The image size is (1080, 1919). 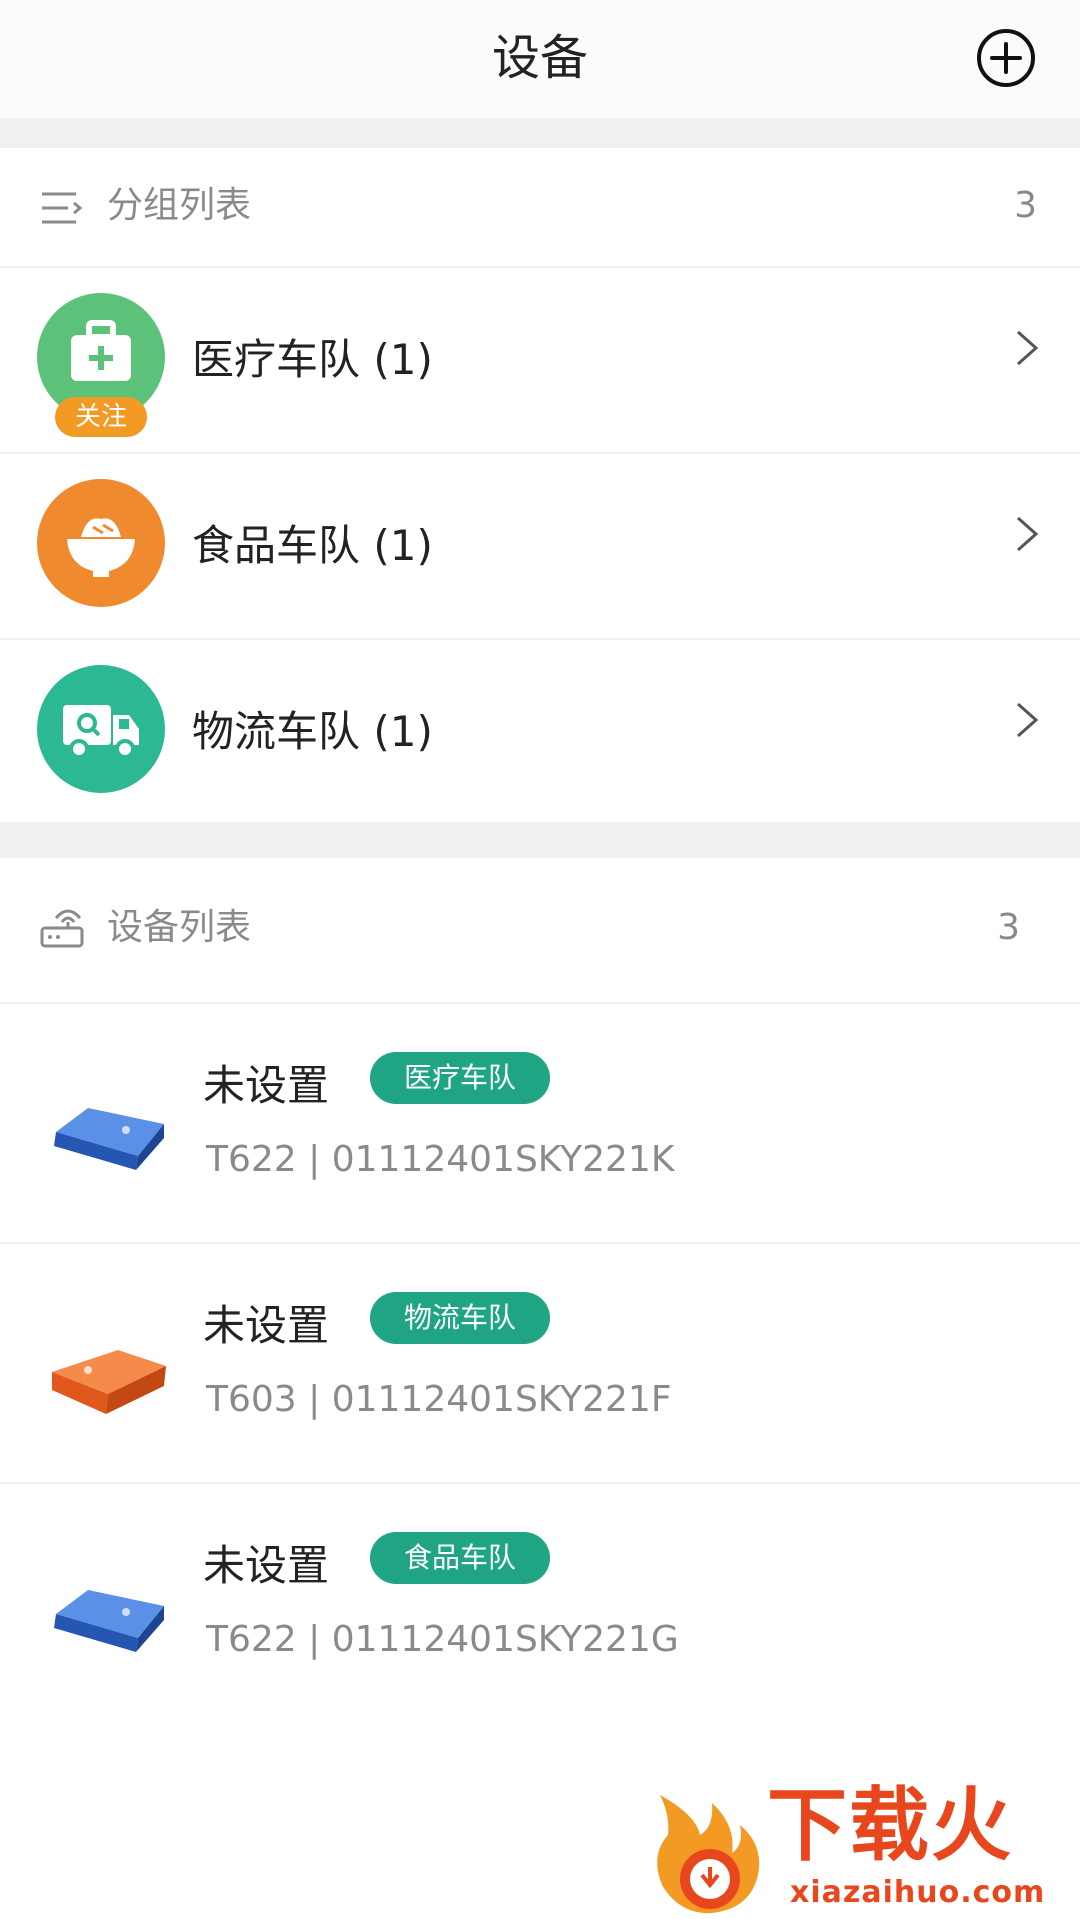 I want to click on page-title: 设备, so click(x=539, y=58).